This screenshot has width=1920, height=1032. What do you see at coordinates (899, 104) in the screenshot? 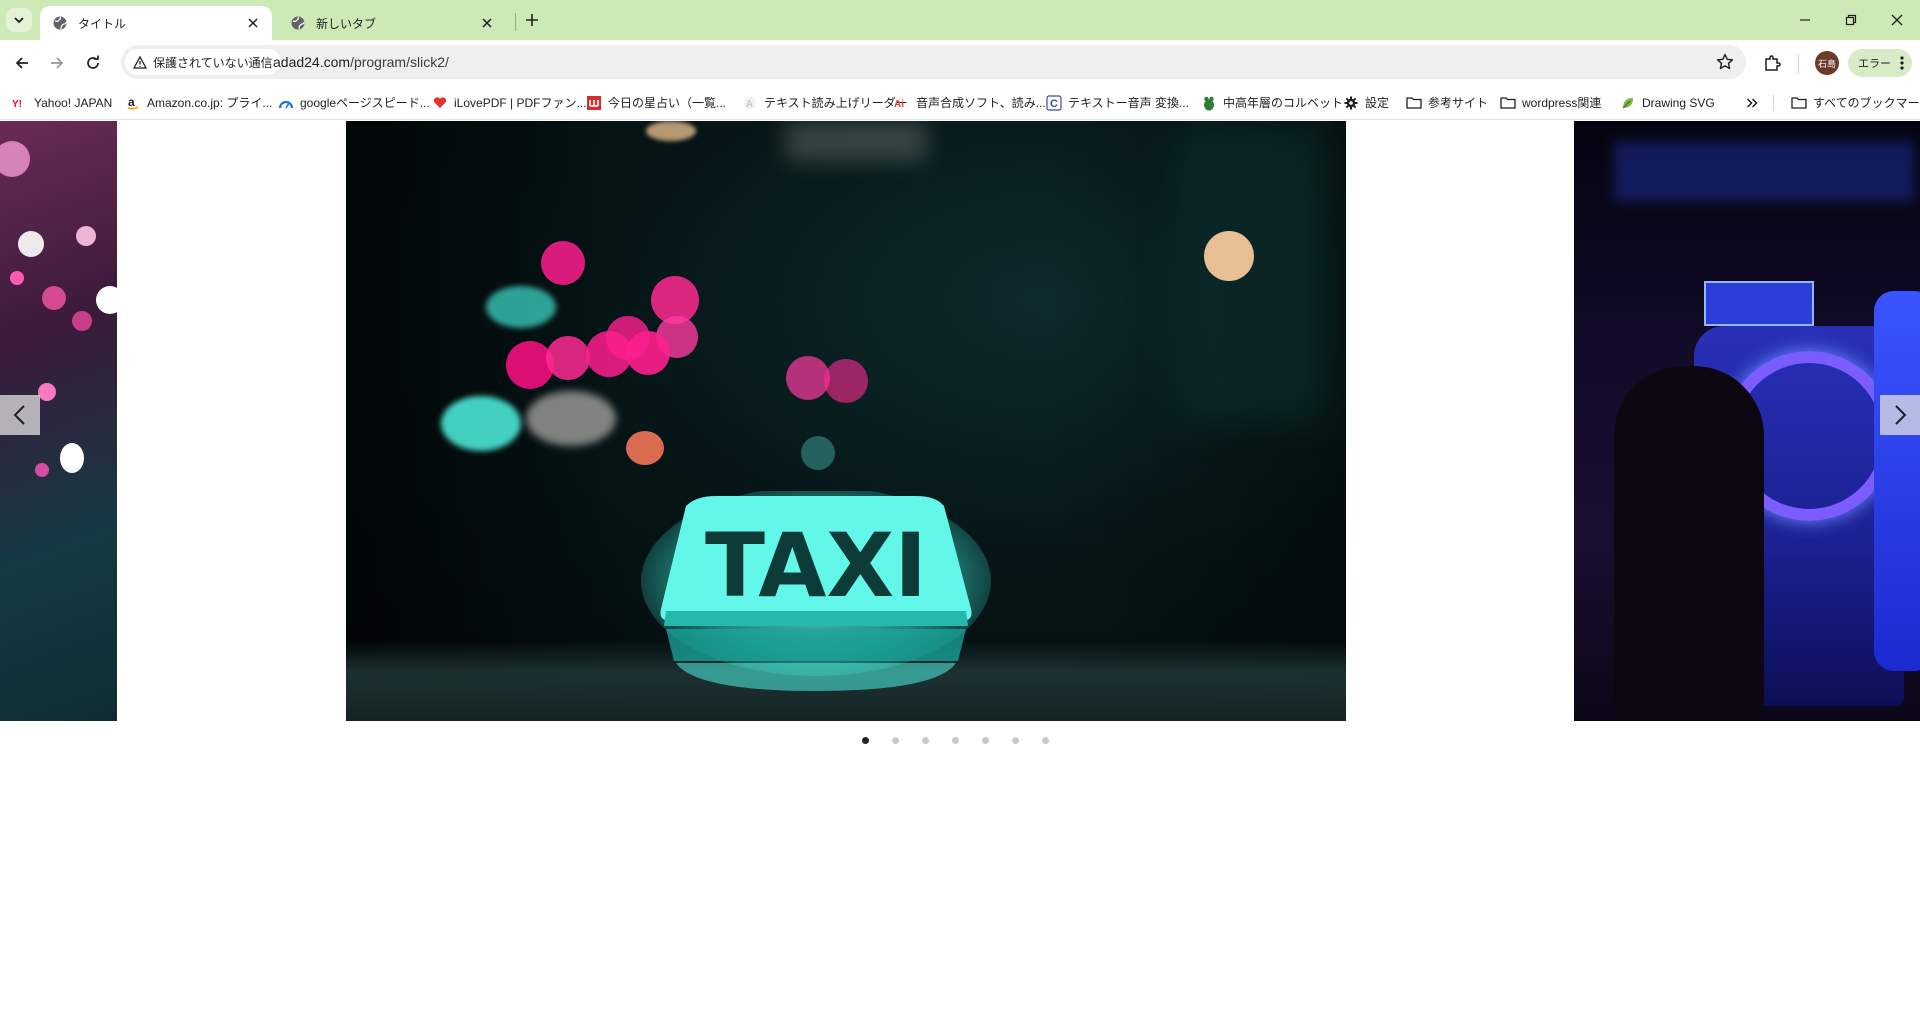
I see `svg-text: Ai` at bounding box center [899, 104].